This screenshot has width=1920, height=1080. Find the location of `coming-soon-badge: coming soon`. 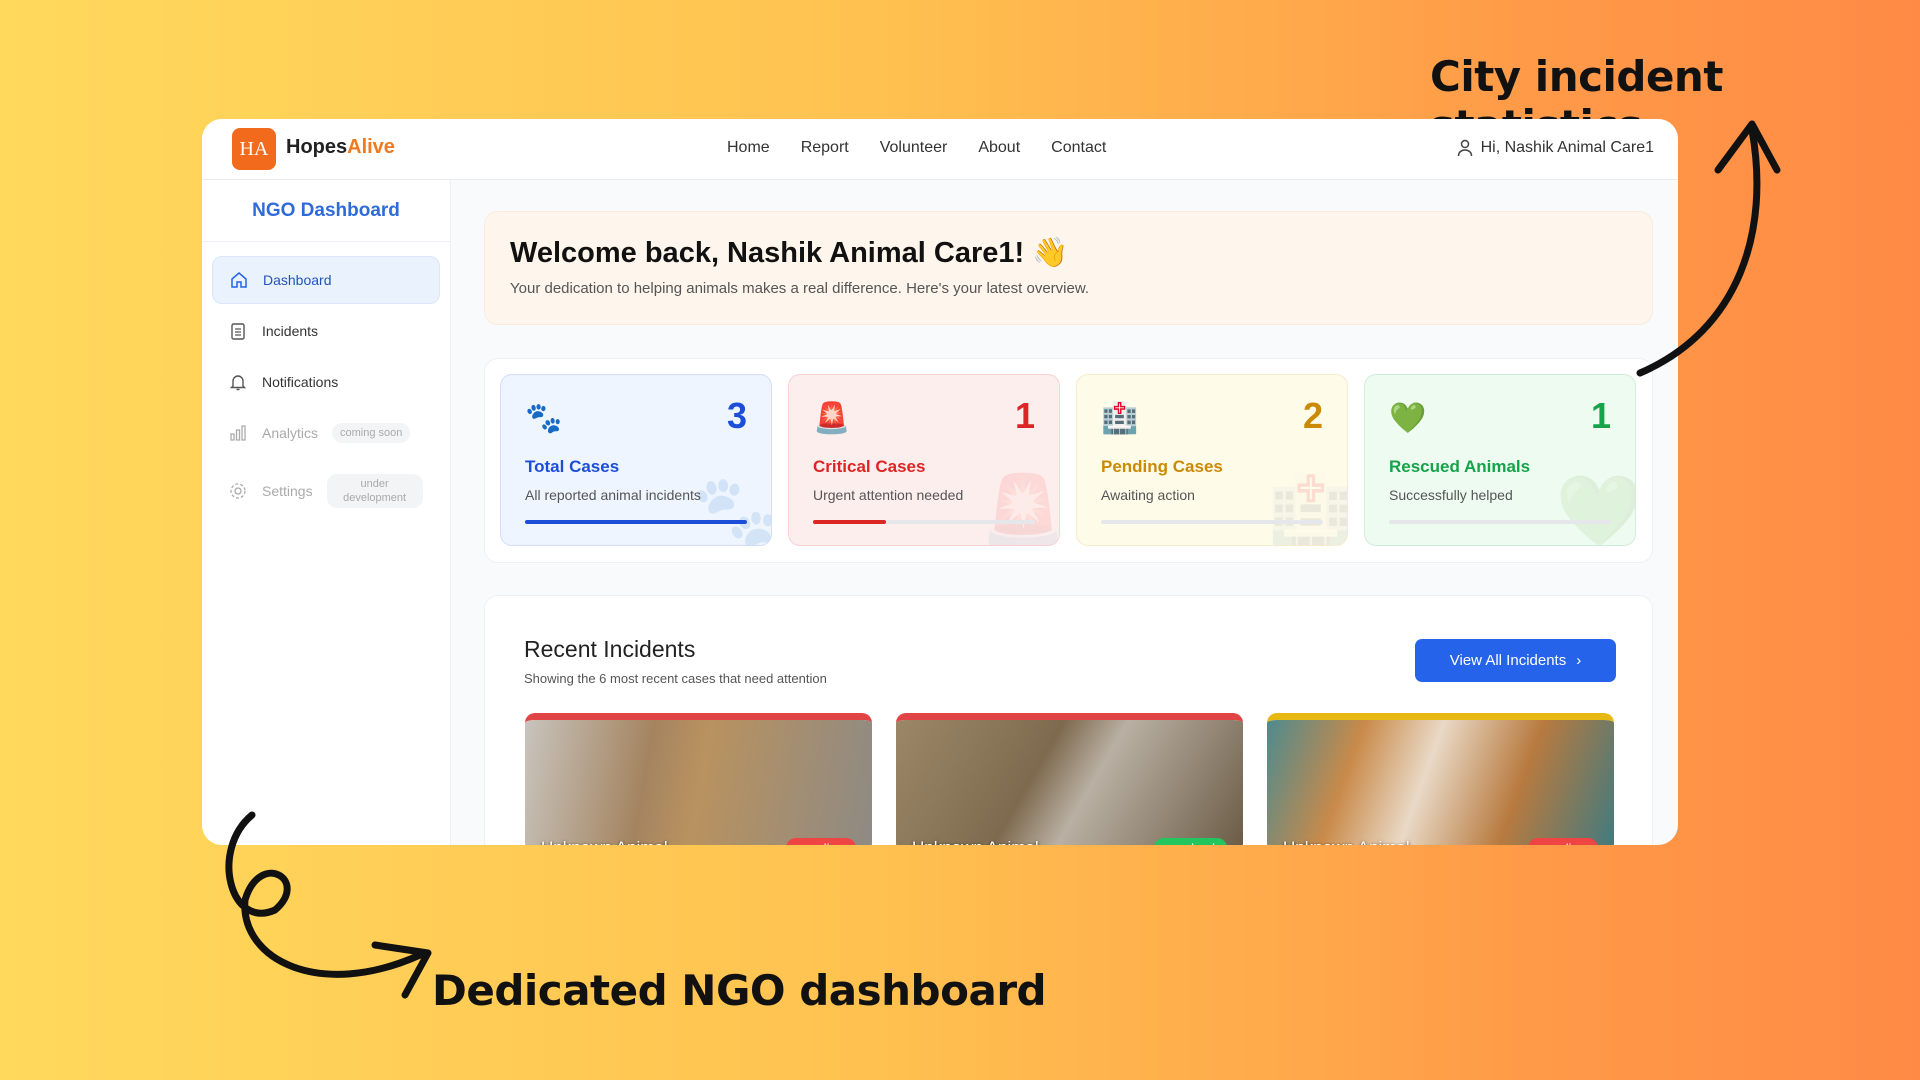

coming-soon-badge: coming soon is located at coordinates (371, 433).